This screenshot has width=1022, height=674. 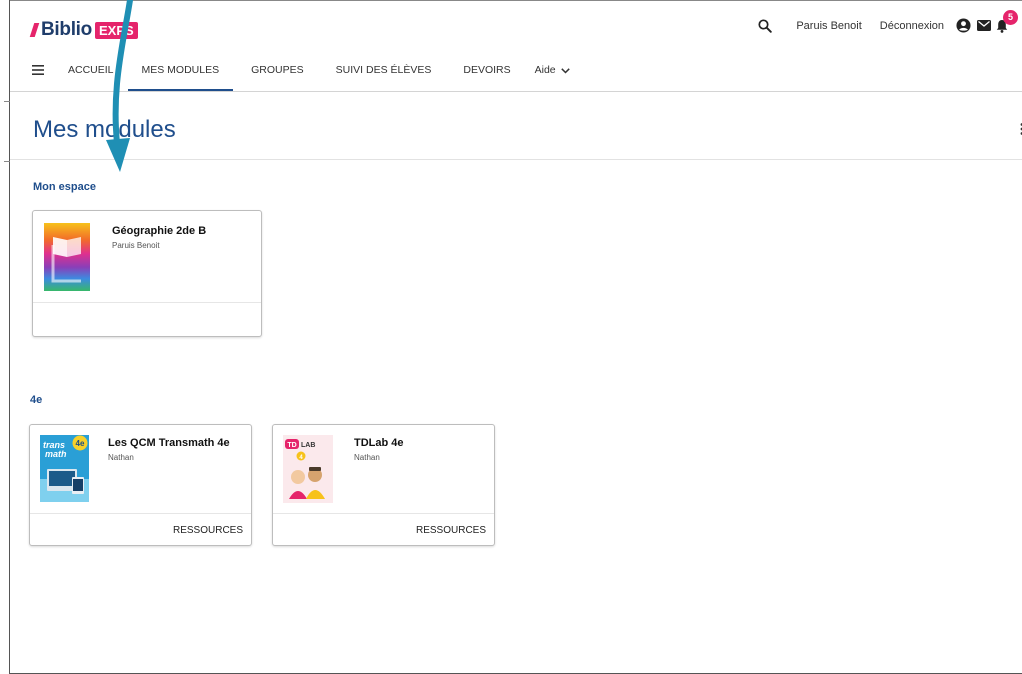 I want to click on section-label-mon-espace: Mon espace, so click(x=64, y=187).